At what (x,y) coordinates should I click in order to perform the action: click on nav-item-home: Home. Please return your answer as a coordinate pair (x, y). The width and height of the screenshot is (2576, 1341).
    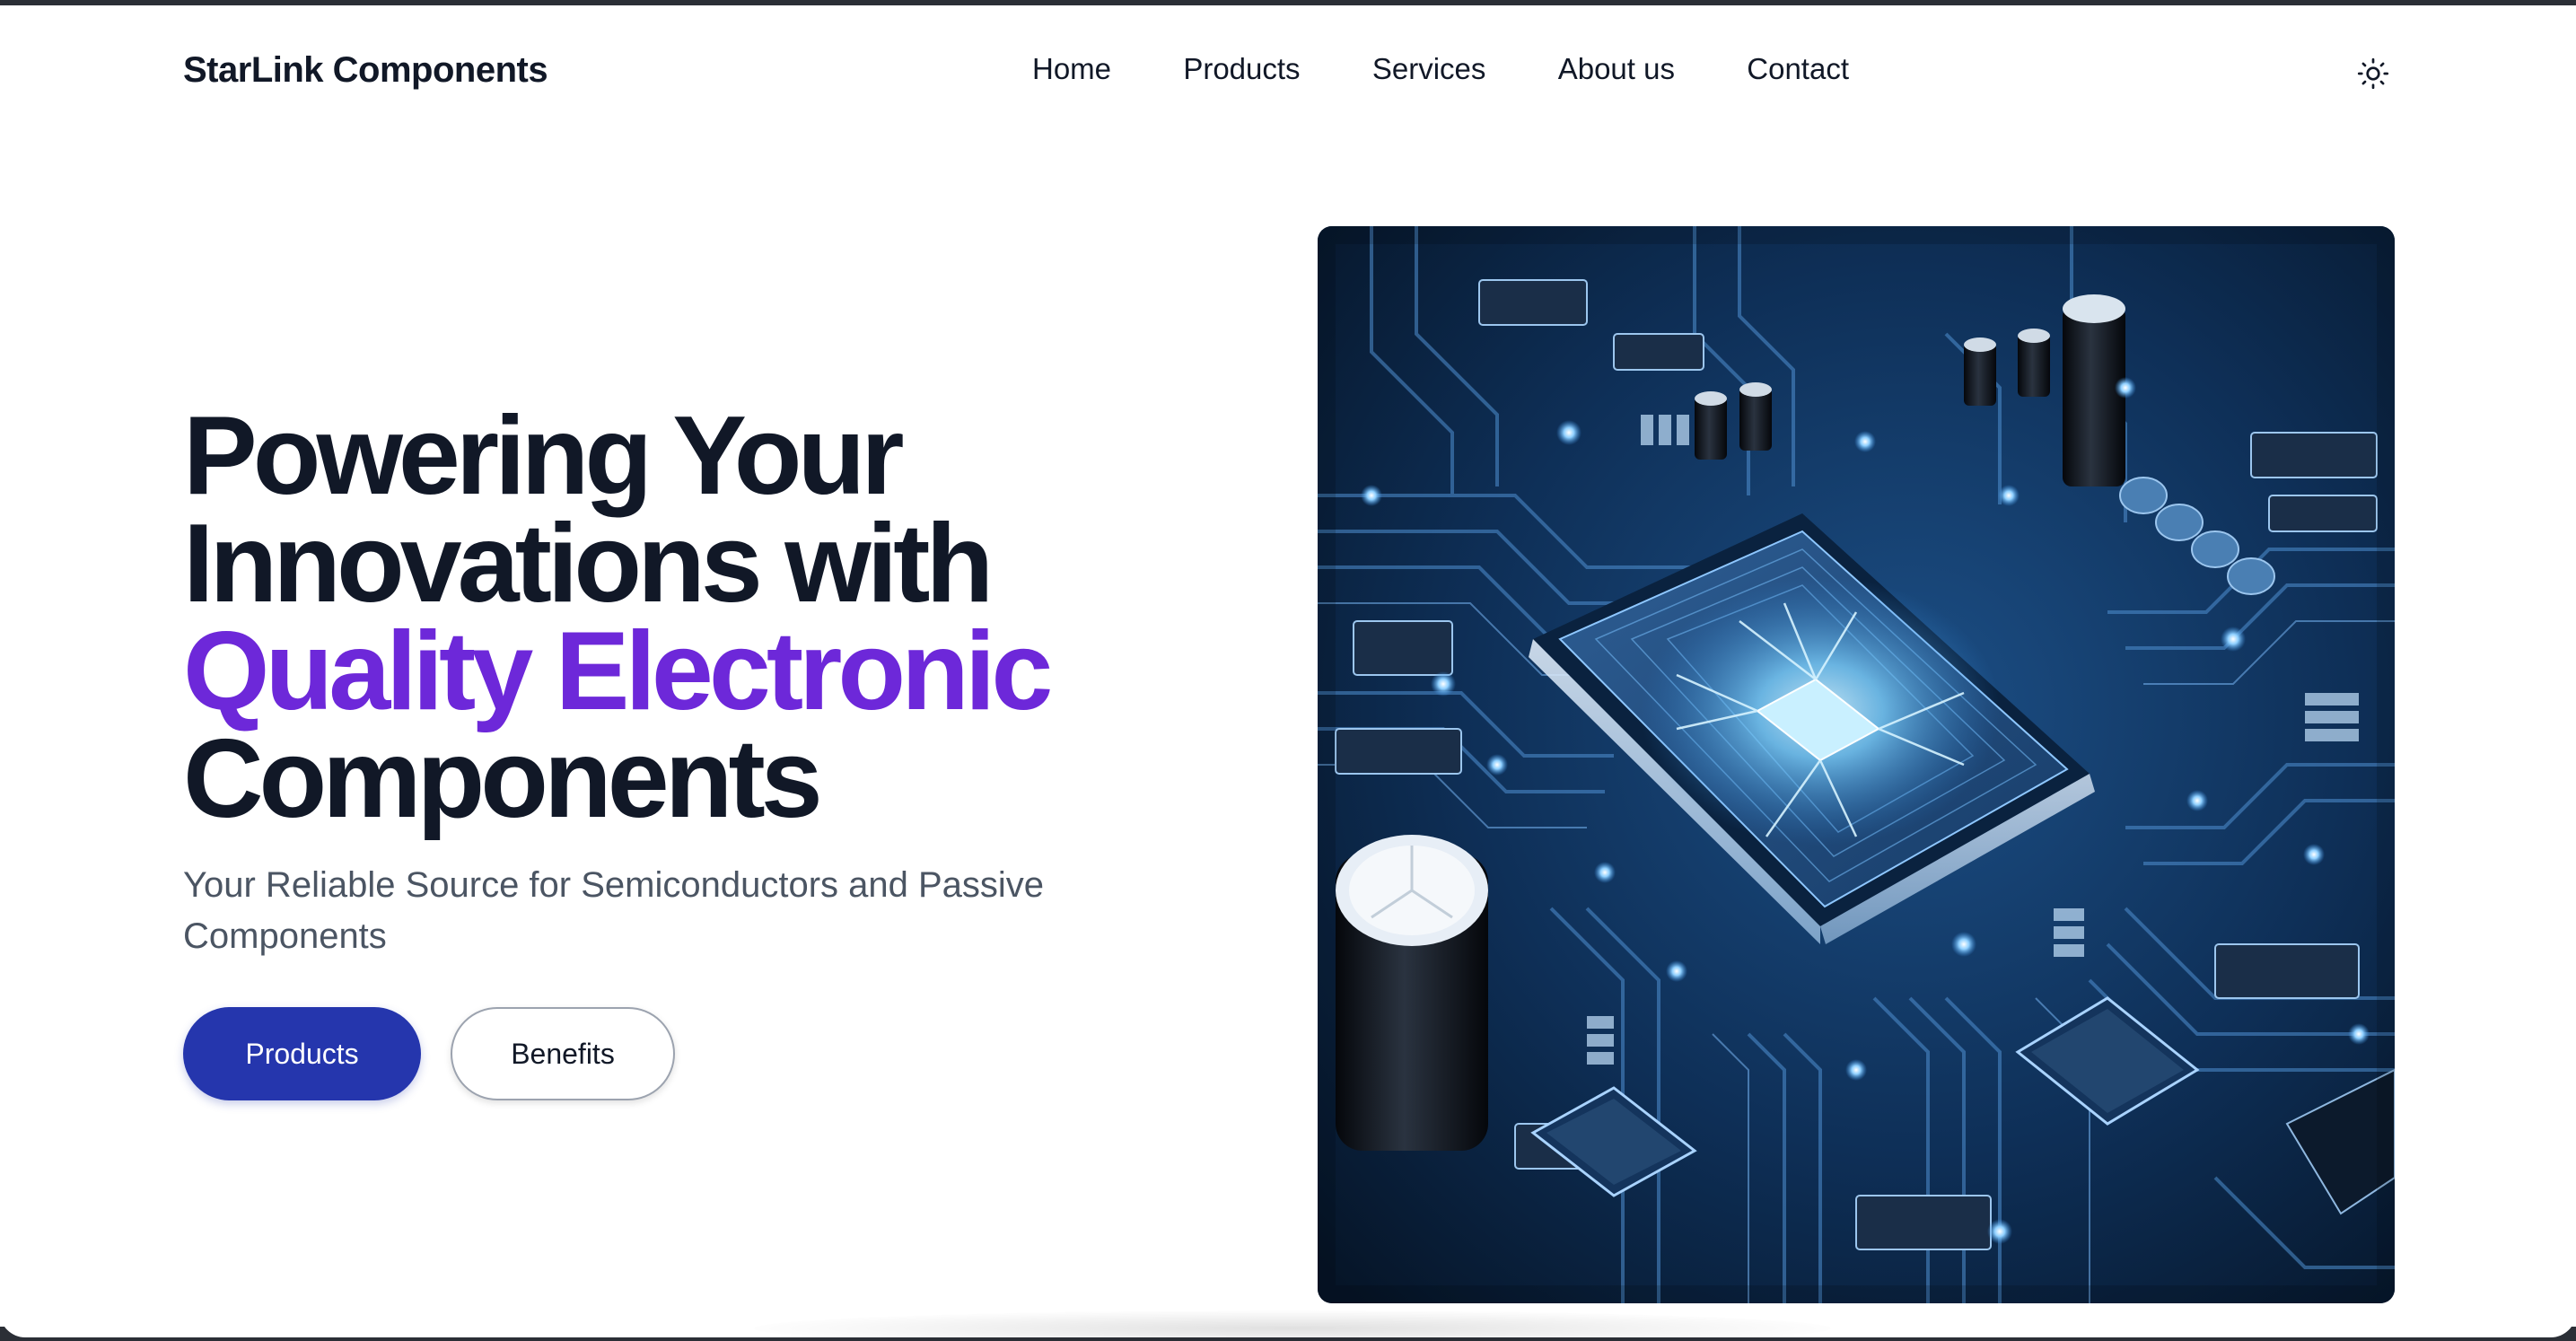
    Looking at the image, I should click on (1071, 69).